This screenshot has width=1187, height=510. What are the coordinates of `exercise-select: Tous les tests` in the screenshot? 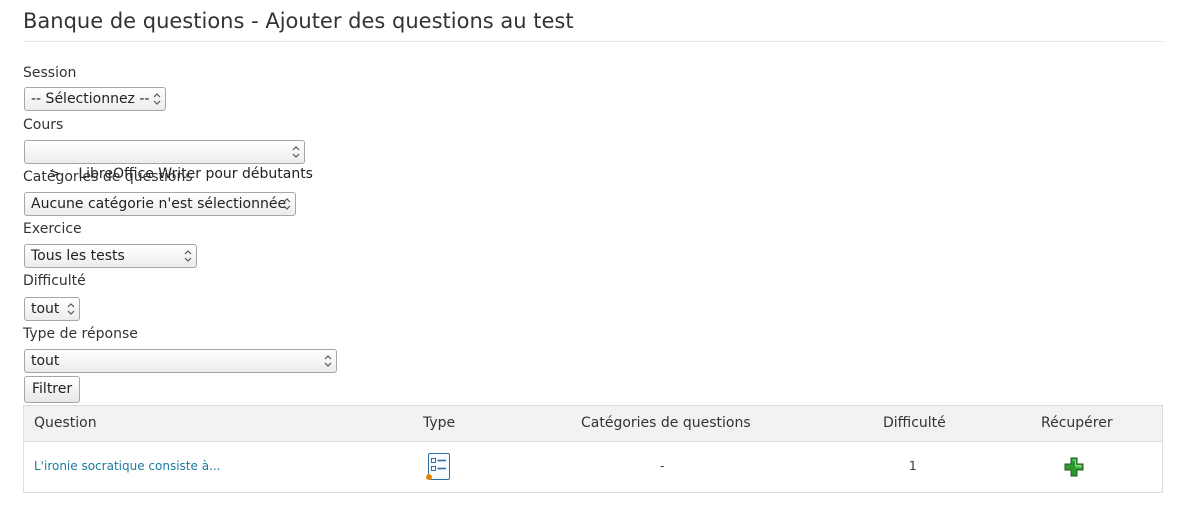 It's located at (110, 256).